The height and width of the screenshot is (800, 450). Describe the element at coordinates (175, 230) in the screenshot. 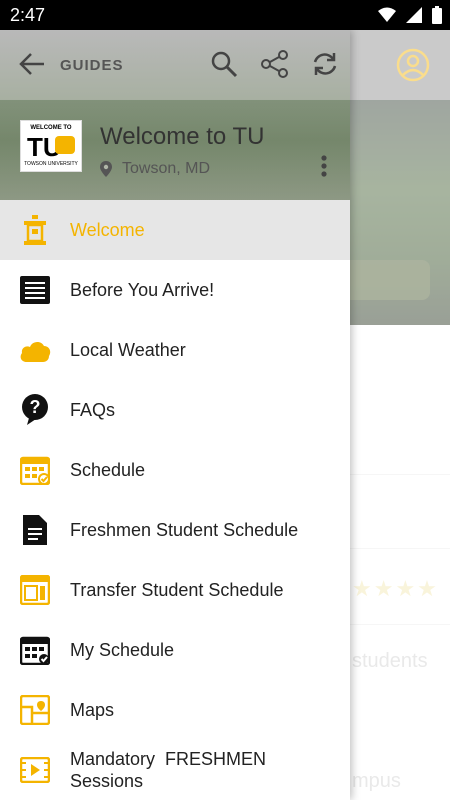

I see `menu-item-welcome: Welcome` at that location.